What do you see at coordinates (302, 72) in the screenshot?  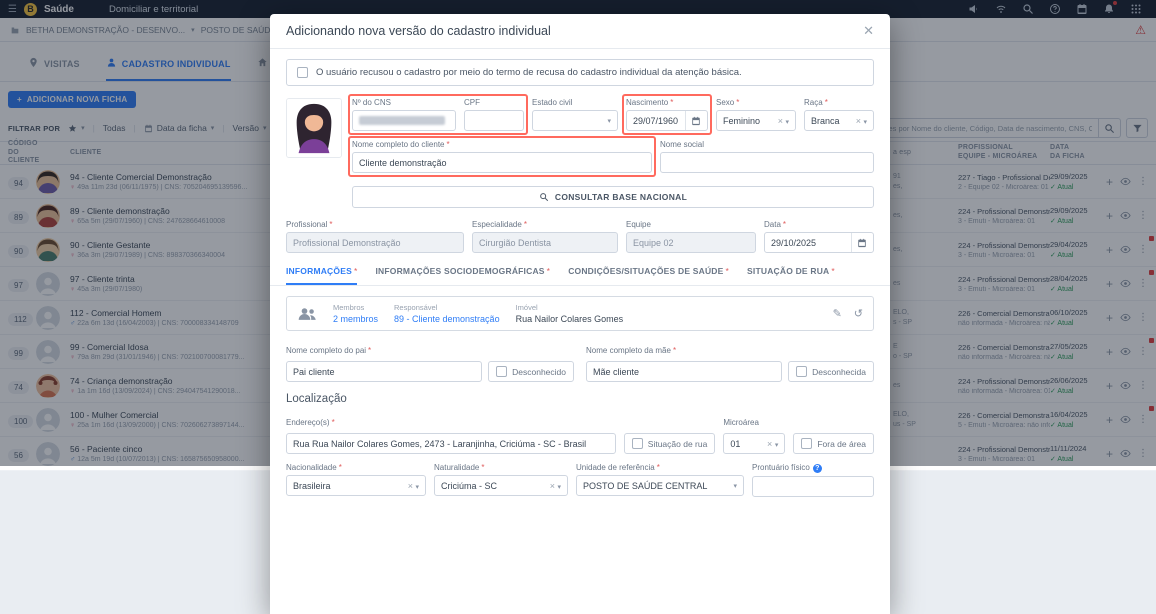 I see `refusal-checkbox` at bounding box center [302, 72].